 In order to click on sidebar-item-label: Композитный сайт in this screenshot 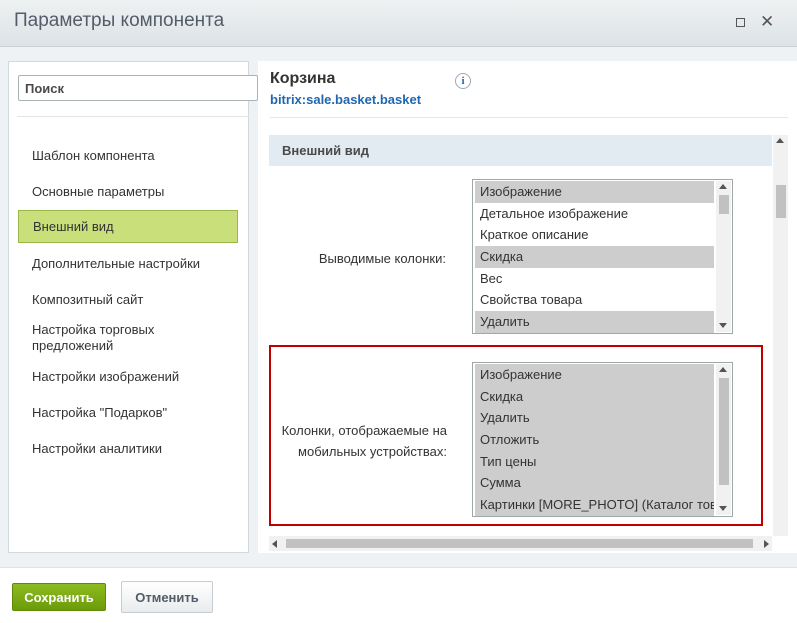, I will do `click(88, 299)`.